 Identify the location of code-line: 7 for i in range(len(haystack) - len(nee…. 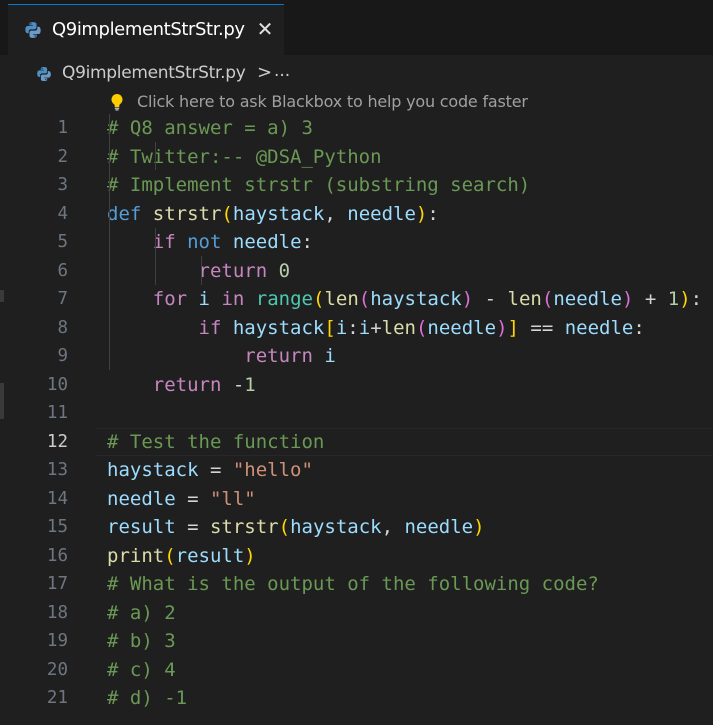
(356, 299).